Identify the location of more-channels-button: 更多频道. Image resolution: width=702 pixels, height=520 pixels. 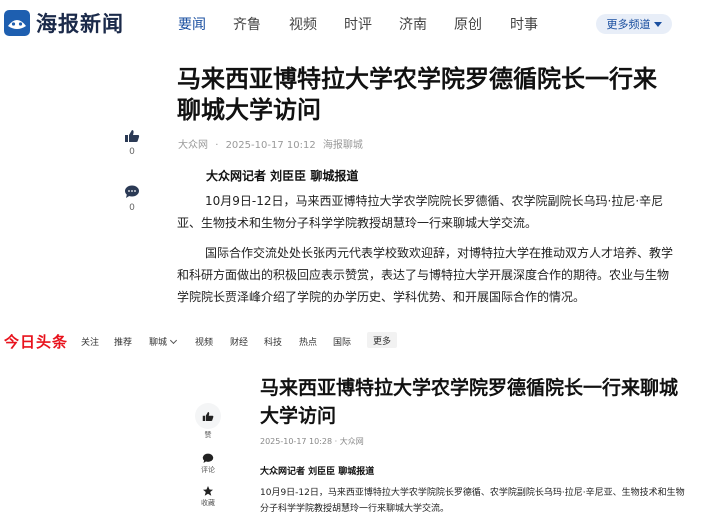
(634, 24).